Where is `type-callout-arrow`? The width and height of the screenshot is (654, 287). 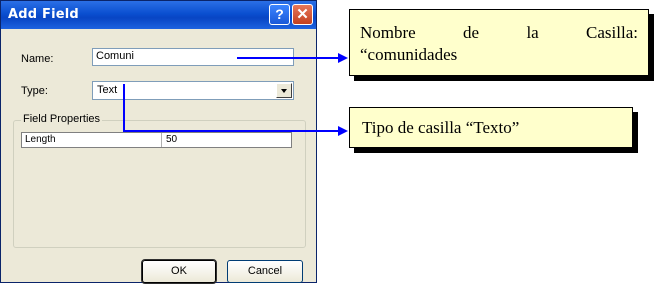
type-callout-arrow is located at coordinates (235, 110).